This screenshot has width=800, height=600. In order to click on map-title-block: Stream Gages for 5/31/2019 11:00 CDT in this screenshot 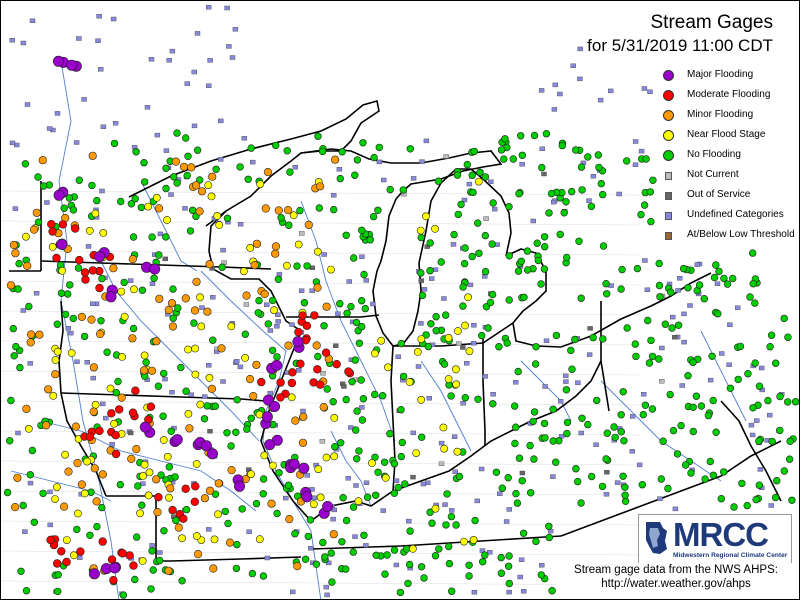, I will do `click(680, 34)`.